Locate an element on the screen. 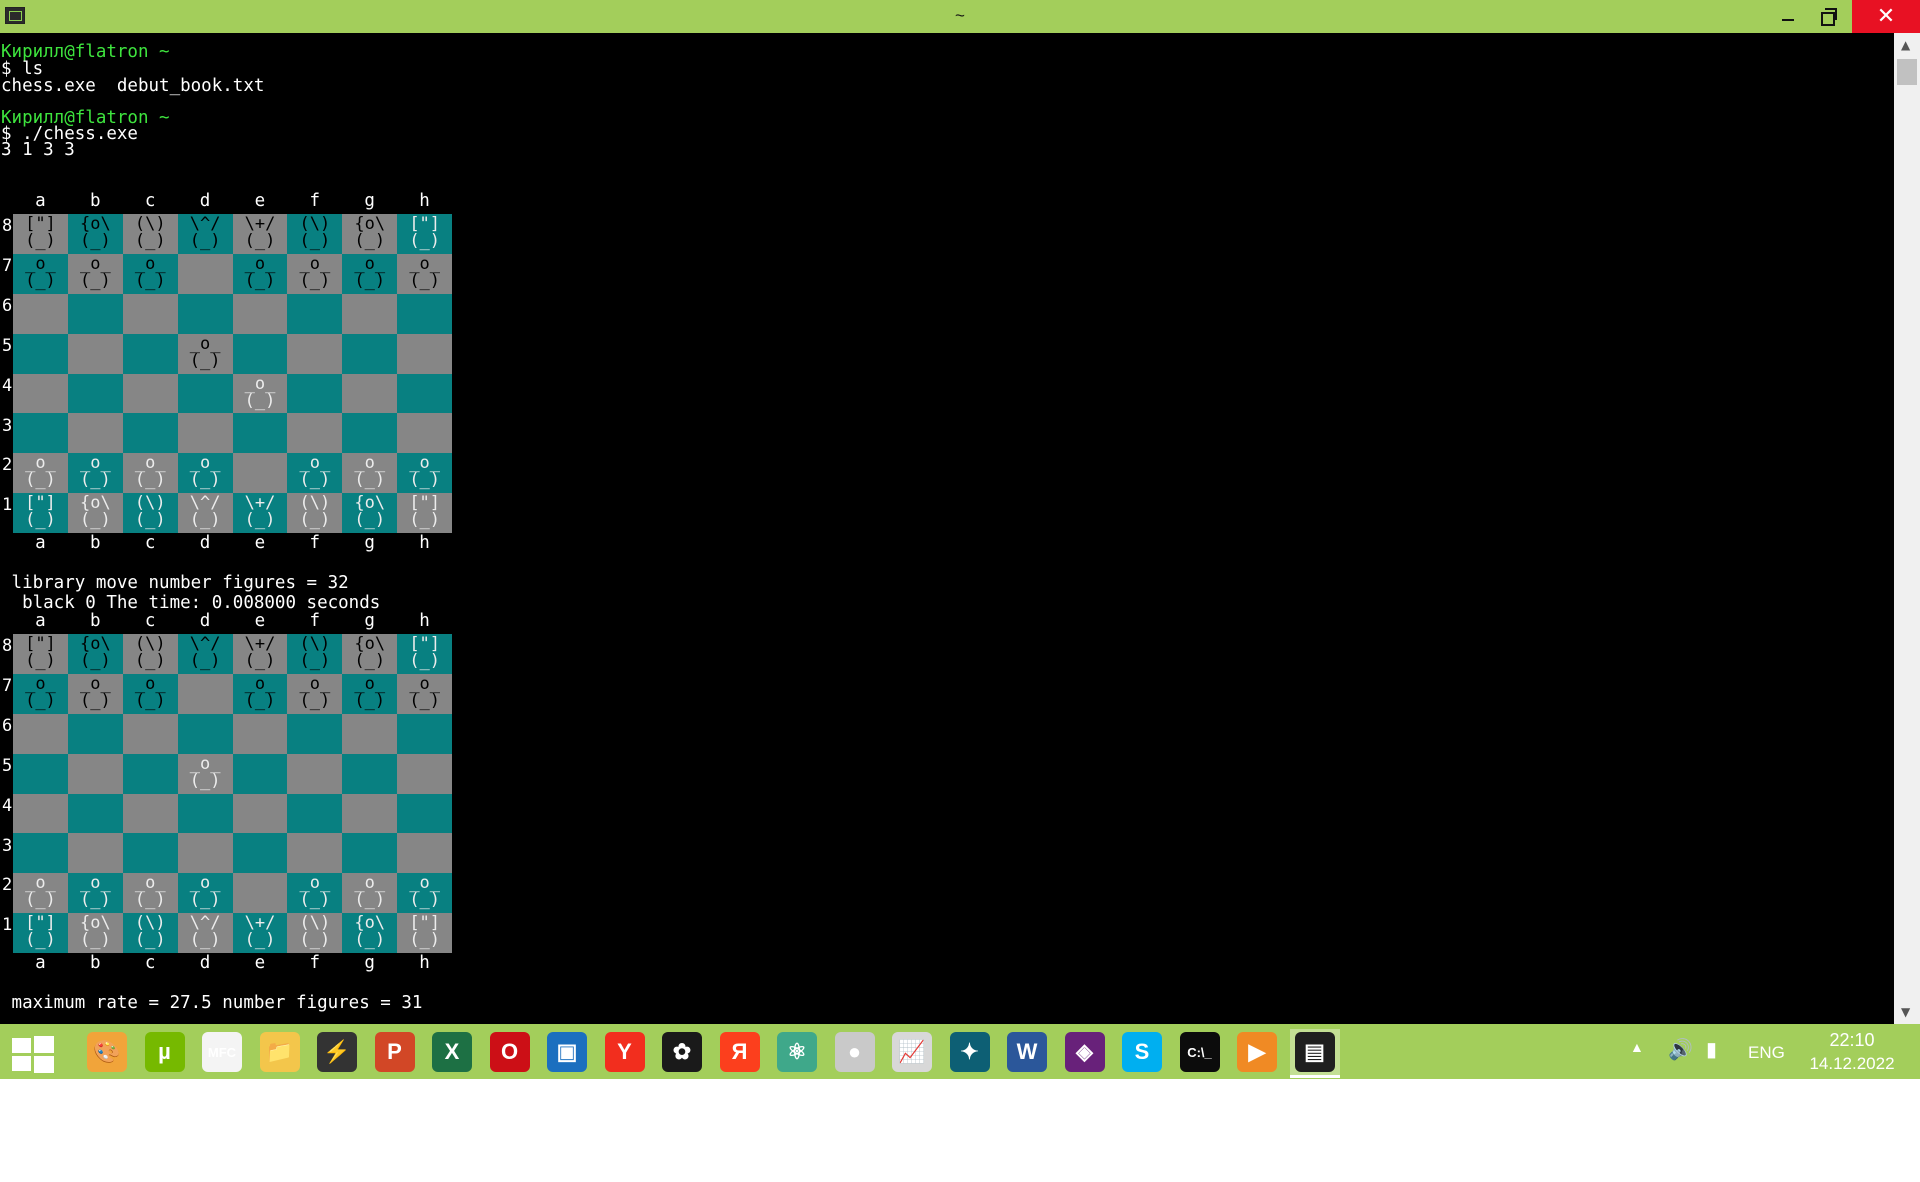 The height and width of the screenshot is (1182, 1920). word-taskbar-button: W is located at coordinates (1027, 1052).